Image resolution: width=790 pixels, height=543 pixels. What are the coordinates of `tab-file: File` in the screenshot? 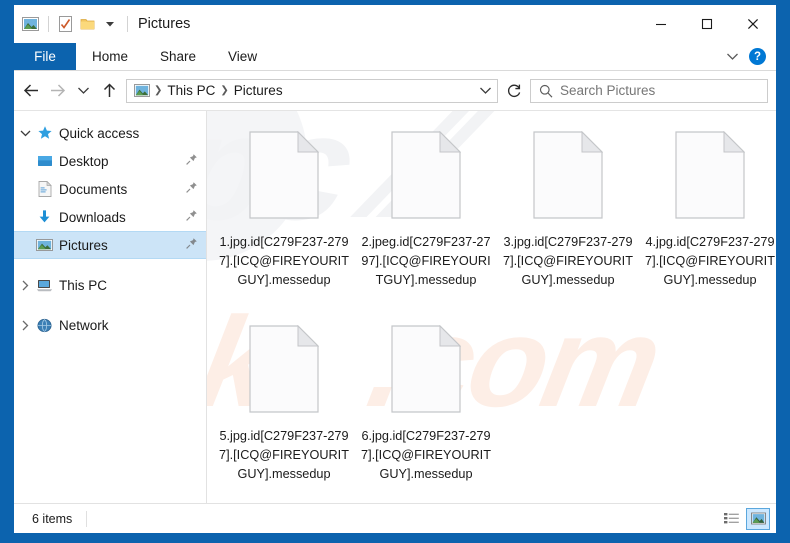 It's located at (45, 56).